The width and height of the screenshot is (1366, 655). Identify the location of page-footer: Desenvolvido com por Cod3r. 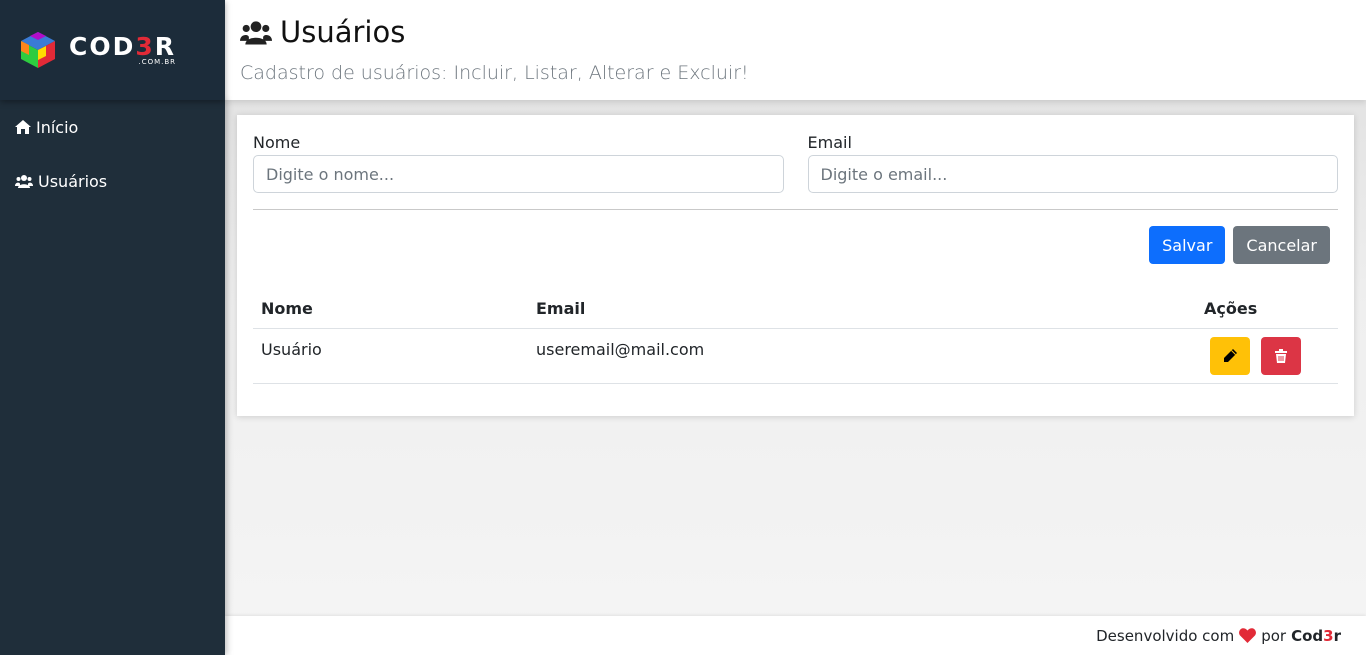
(795, 635).